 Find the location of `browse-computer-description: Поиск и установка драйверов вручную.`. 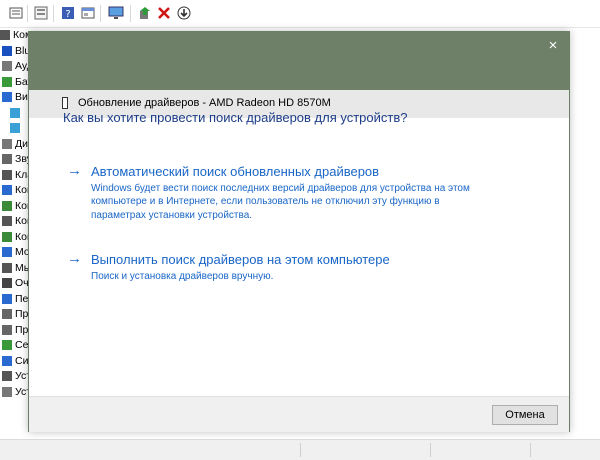

browse-computer-description: Поиск и установка драйверов вручную. is located at coordinates (182, 276).